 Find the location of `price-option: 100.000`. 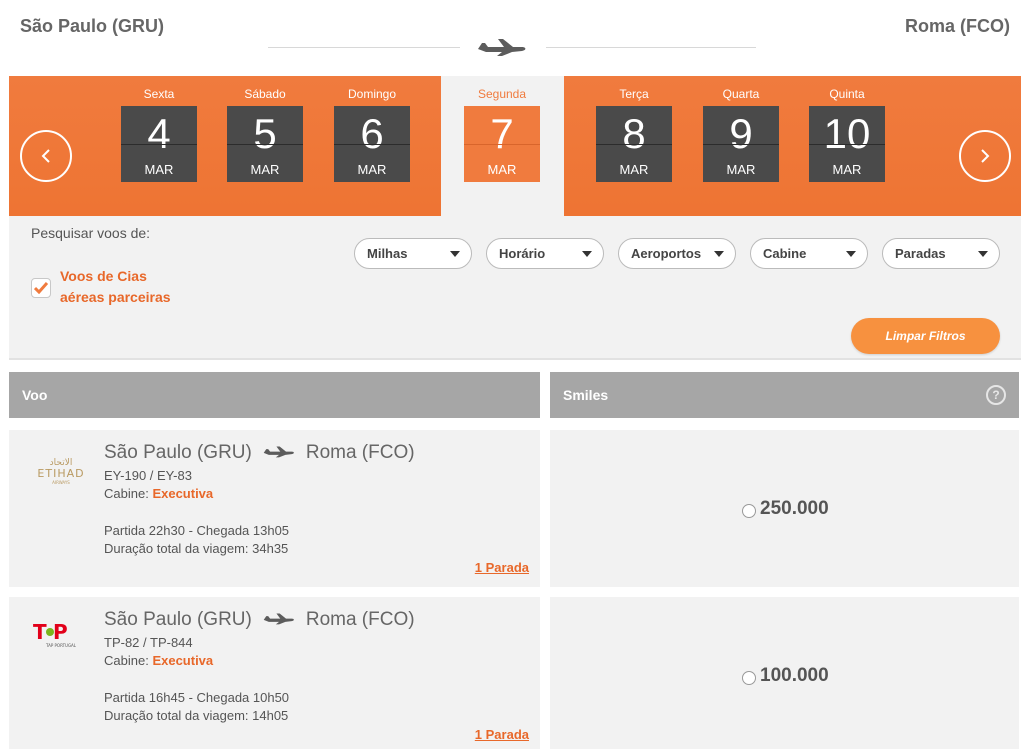

price-option: 100.000 is located at coordinates (785, 676).